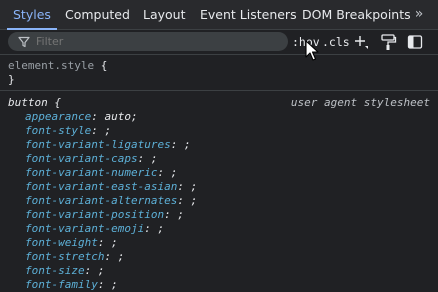  I want to click on property-name: font-weight, so click(61, 242).